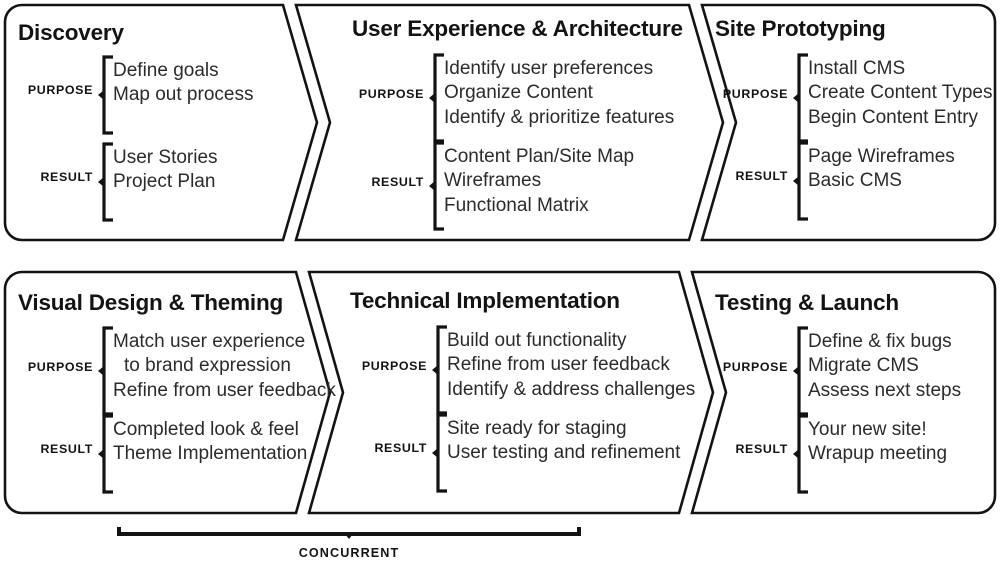  I want to click on list-item: Wireframes, so click(493, 181).